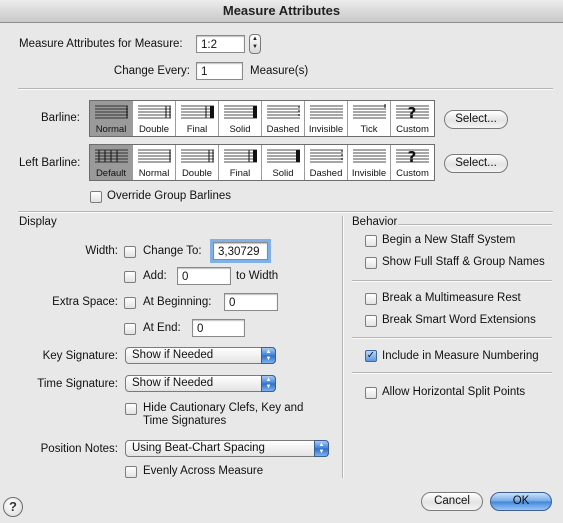  What do you see at coordinates (285, 89) in the screenshot?
I see `top-separator` at bounding box center [285, 89].